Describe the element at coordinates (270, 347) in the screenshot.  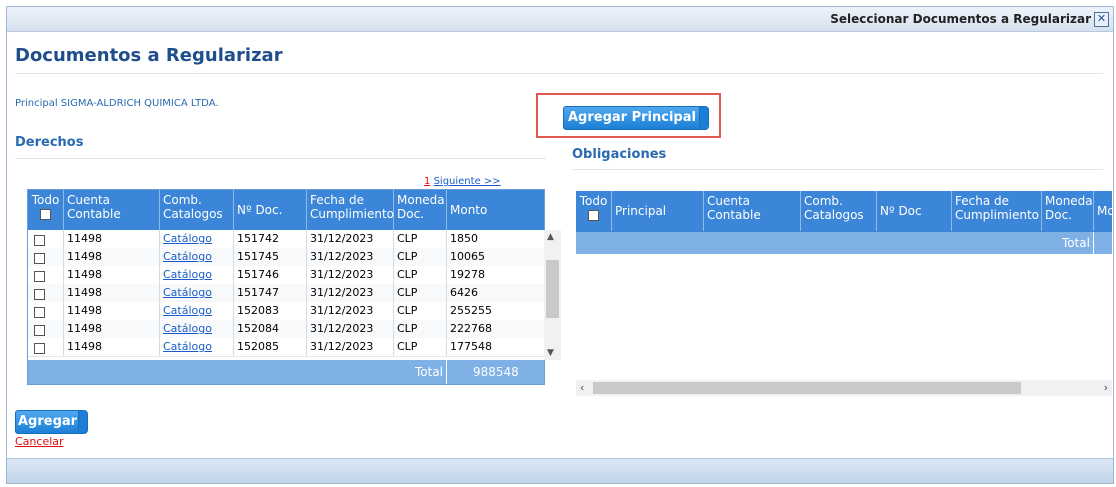
I see `doc-cell: 152085` at that location.